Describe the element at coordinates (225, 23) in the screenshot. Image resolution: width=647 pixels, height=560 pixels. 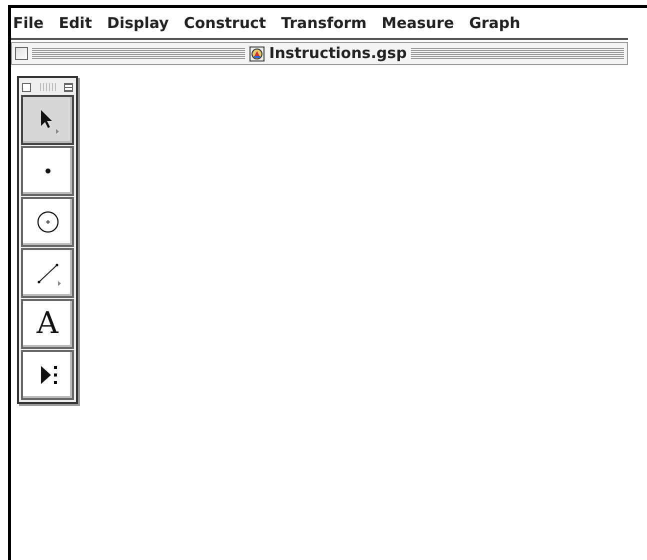
I see `menu-item: Construct` at that location.